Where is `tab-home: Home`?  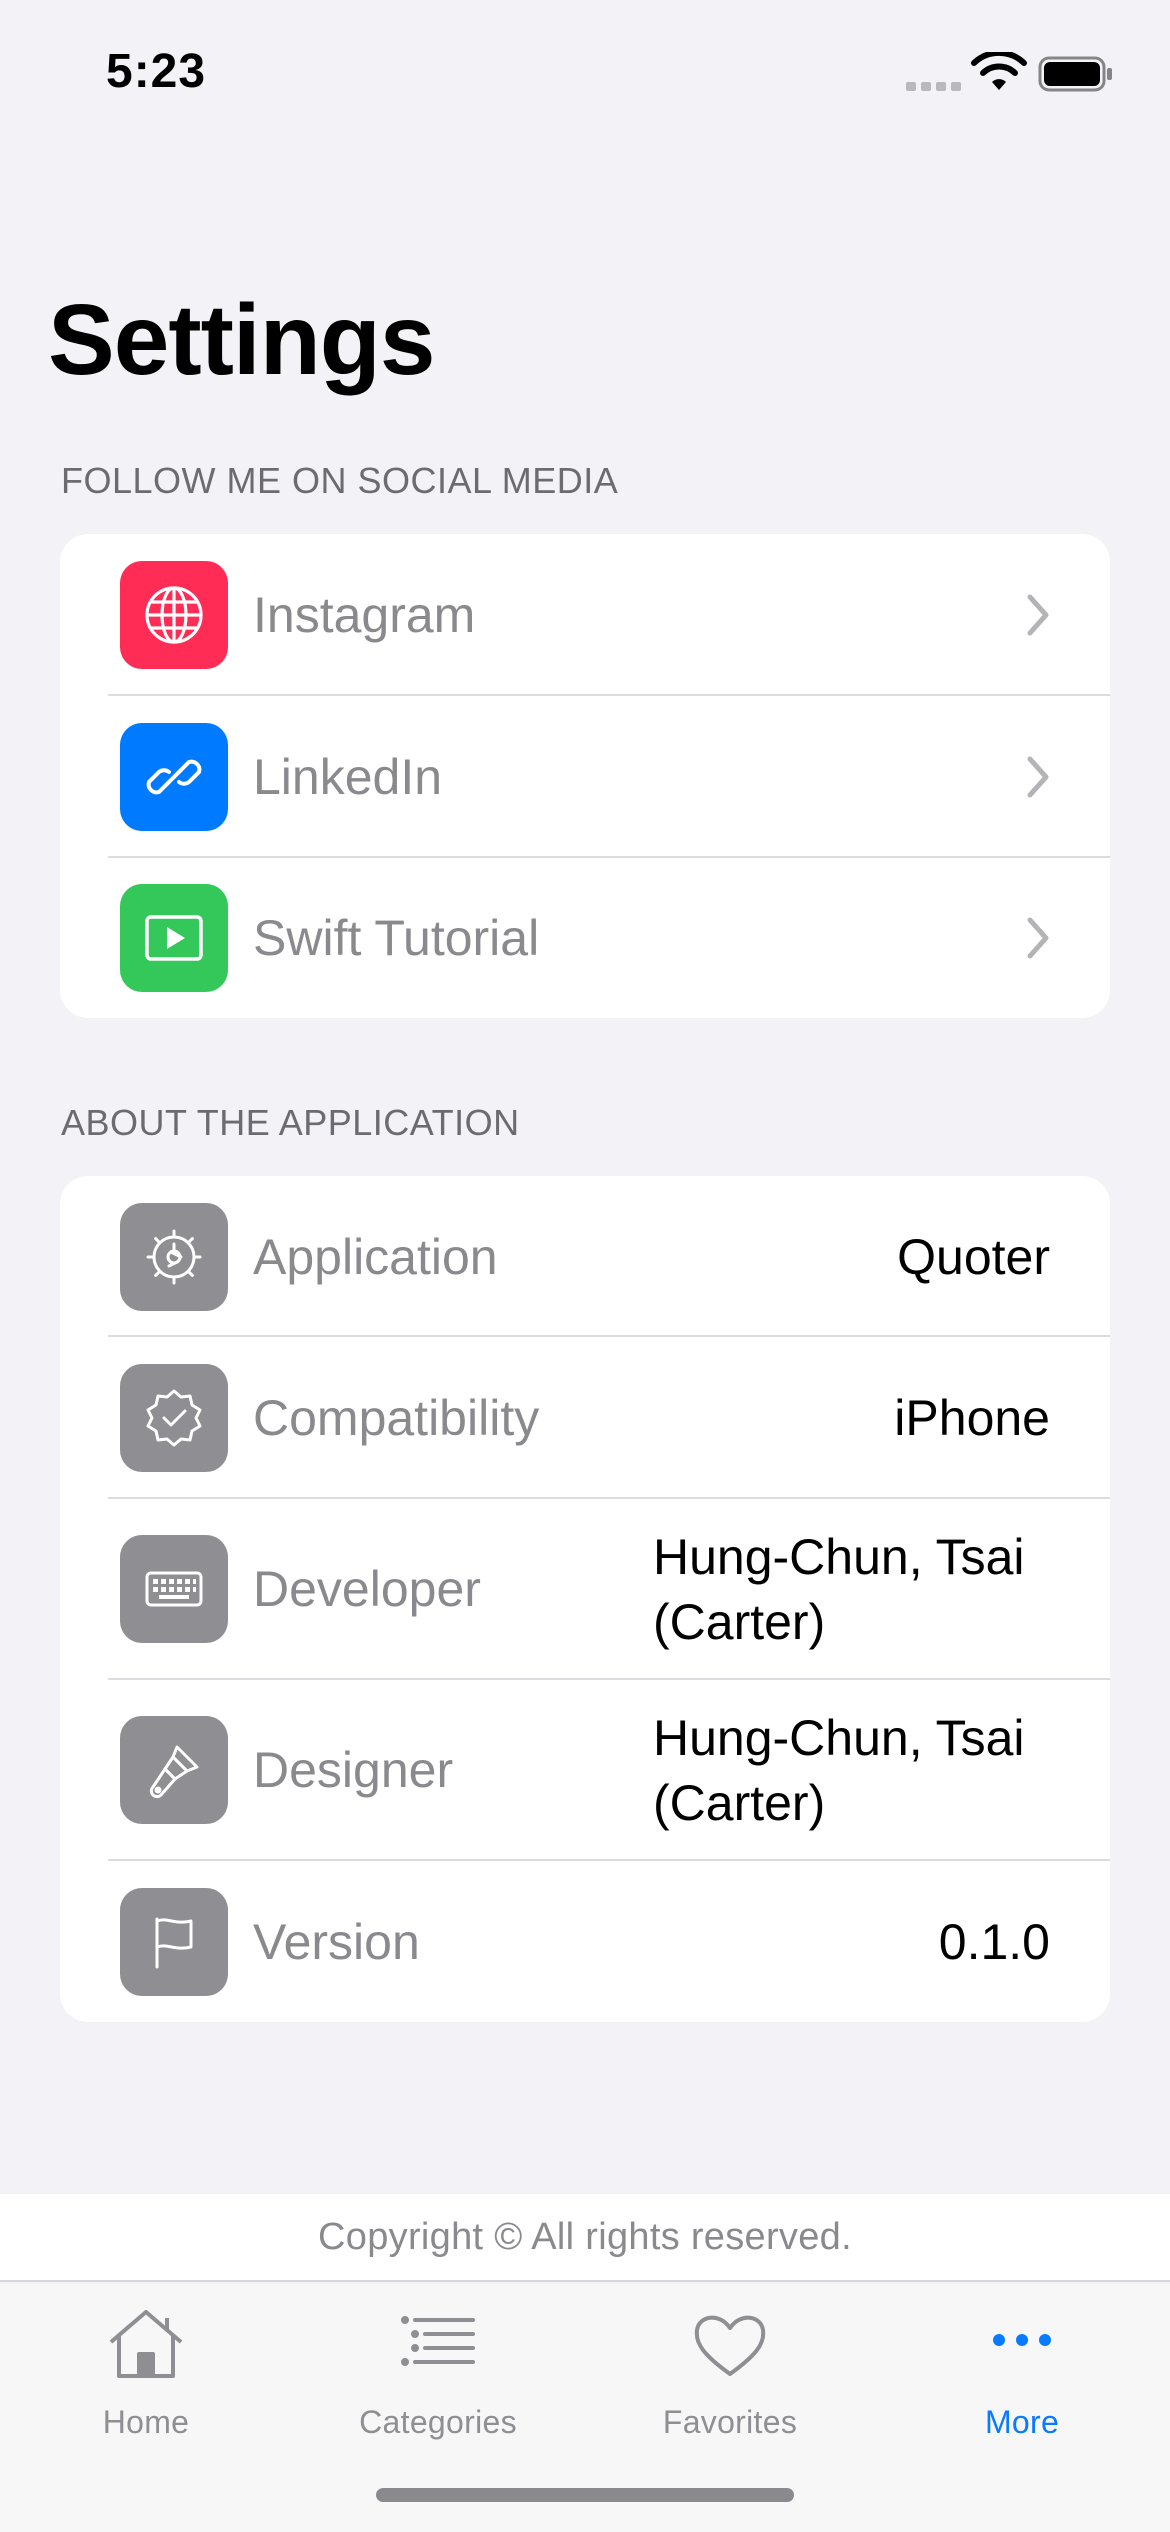 tab-home: Home is located at coordinates (146, 2374).